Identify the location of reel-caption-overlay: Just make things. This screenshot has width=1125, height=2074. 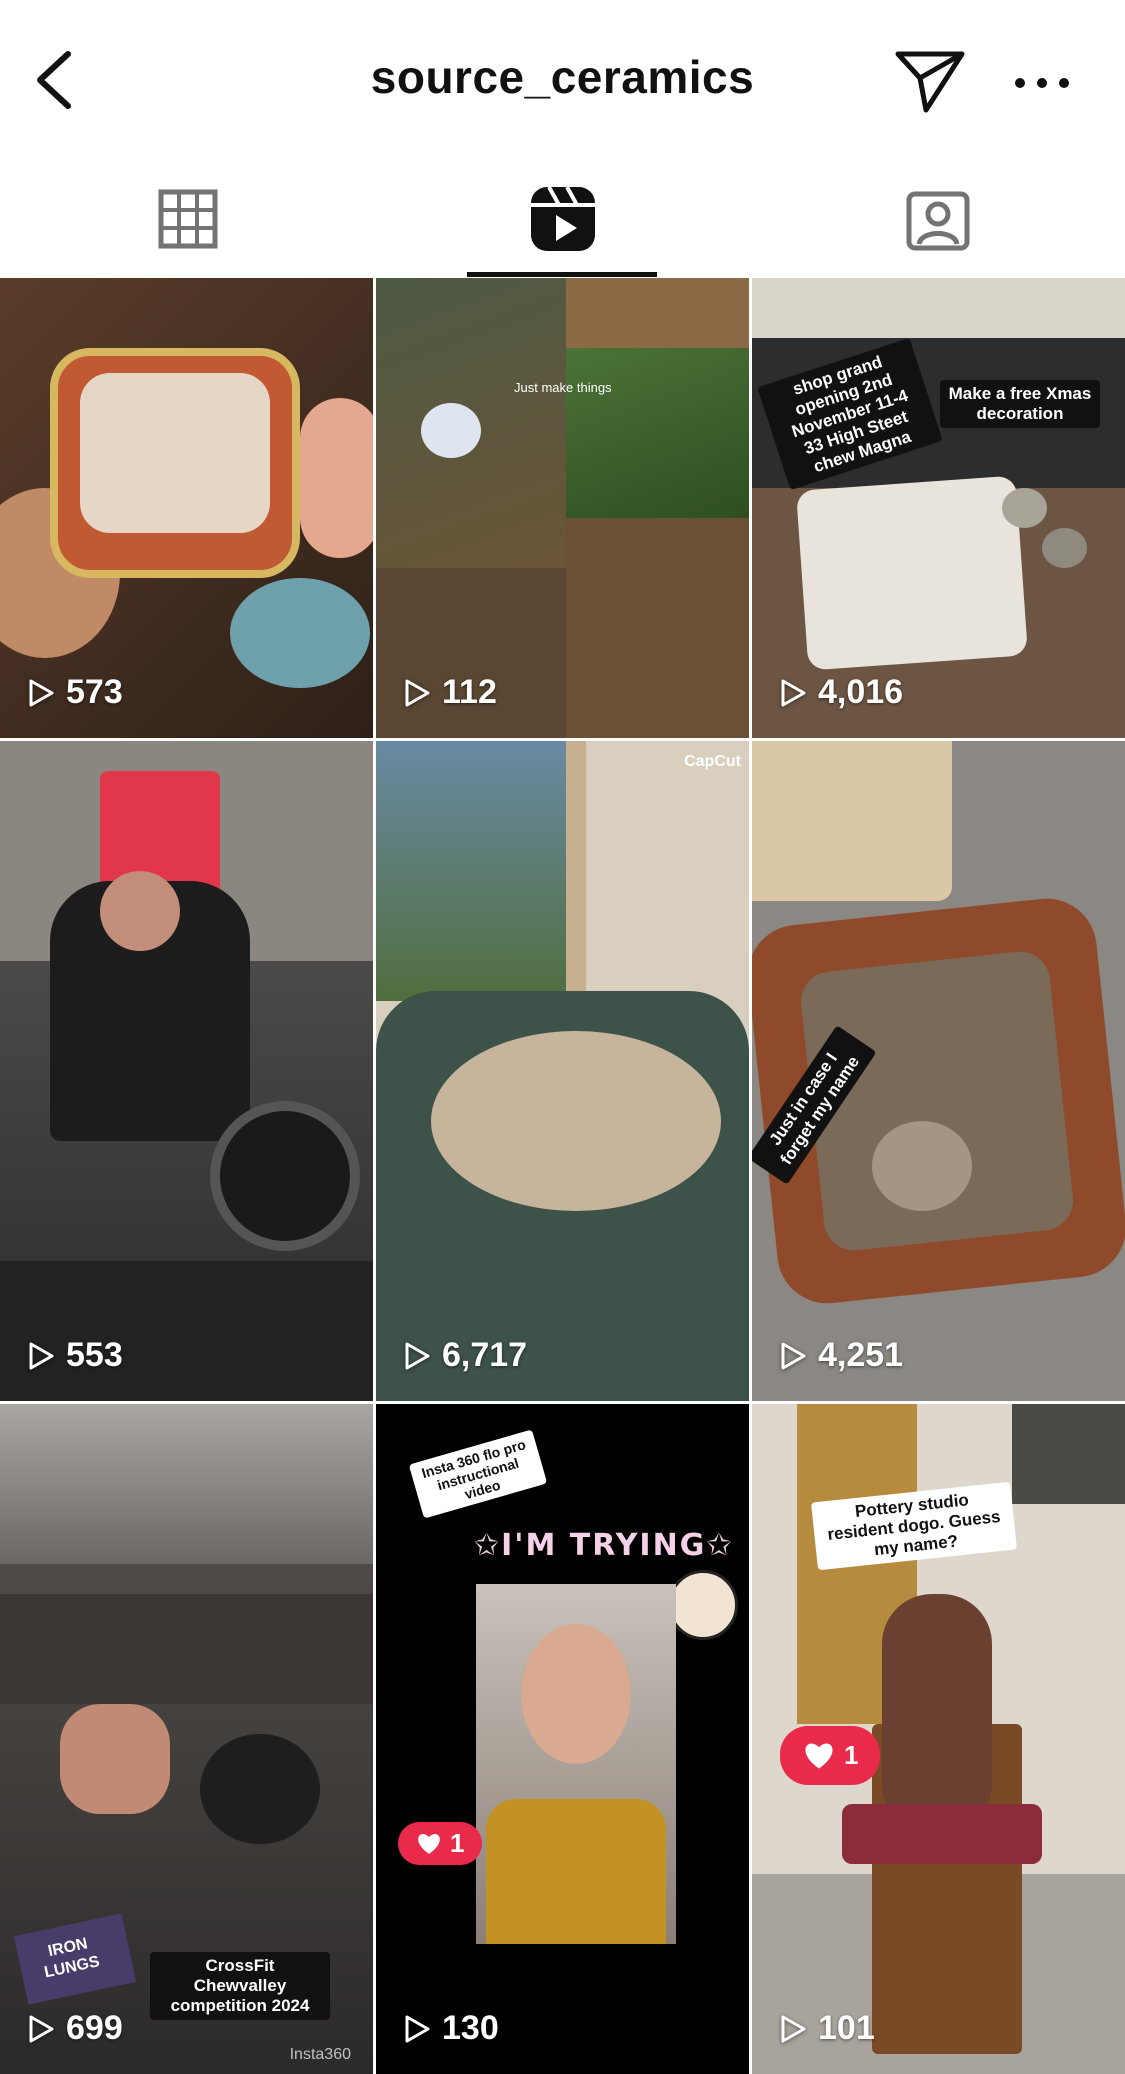
(563, 387).